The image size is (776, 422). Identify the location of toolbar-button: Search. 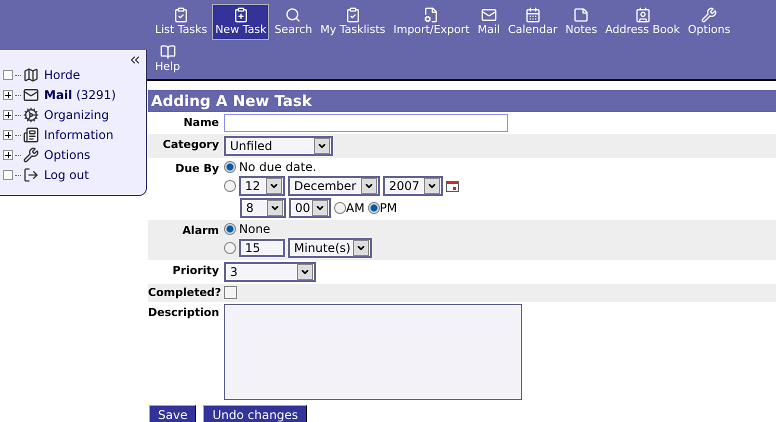
(293, 22).